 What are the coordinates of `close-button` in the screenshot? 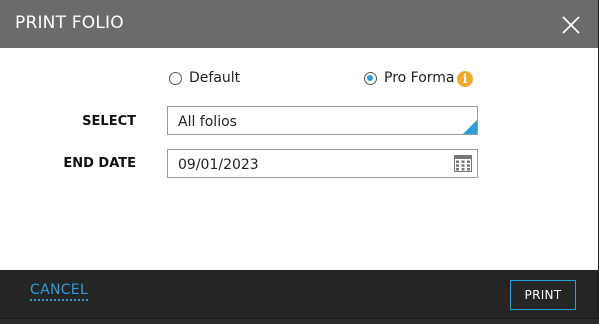 It's located at (571, 25).